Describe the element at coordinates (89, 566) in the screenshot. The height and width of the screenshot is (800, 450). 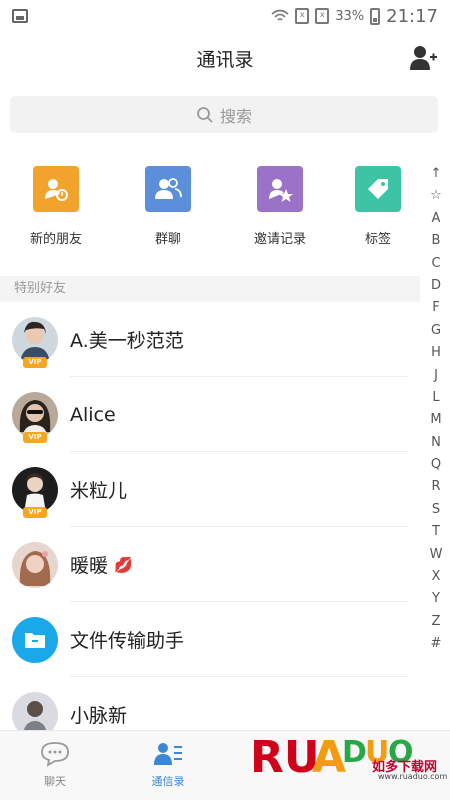
I see `contact-name-text: 暖暖` at that location.